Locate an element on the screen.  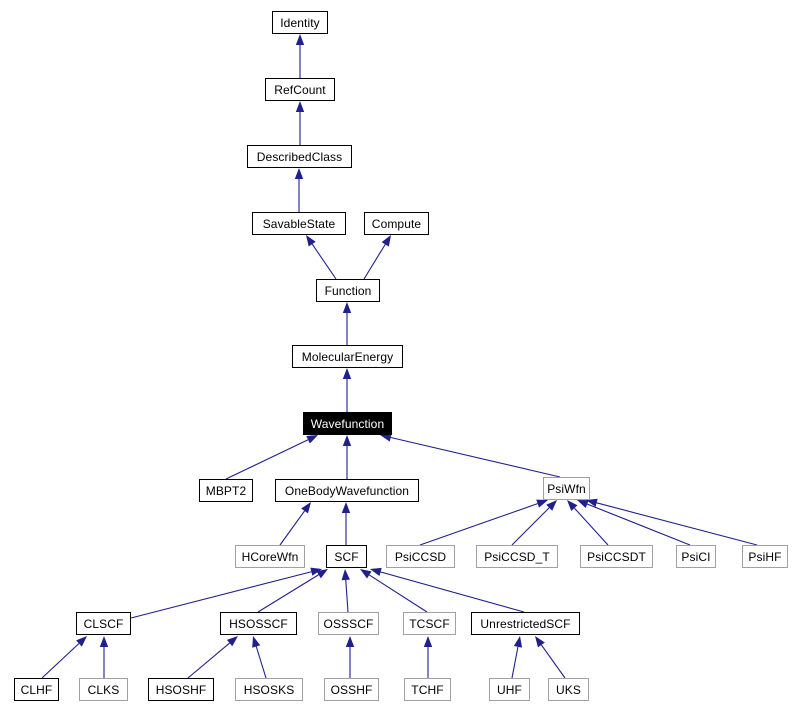
class-node-uks: UKS is located at coordinates (568, 689).